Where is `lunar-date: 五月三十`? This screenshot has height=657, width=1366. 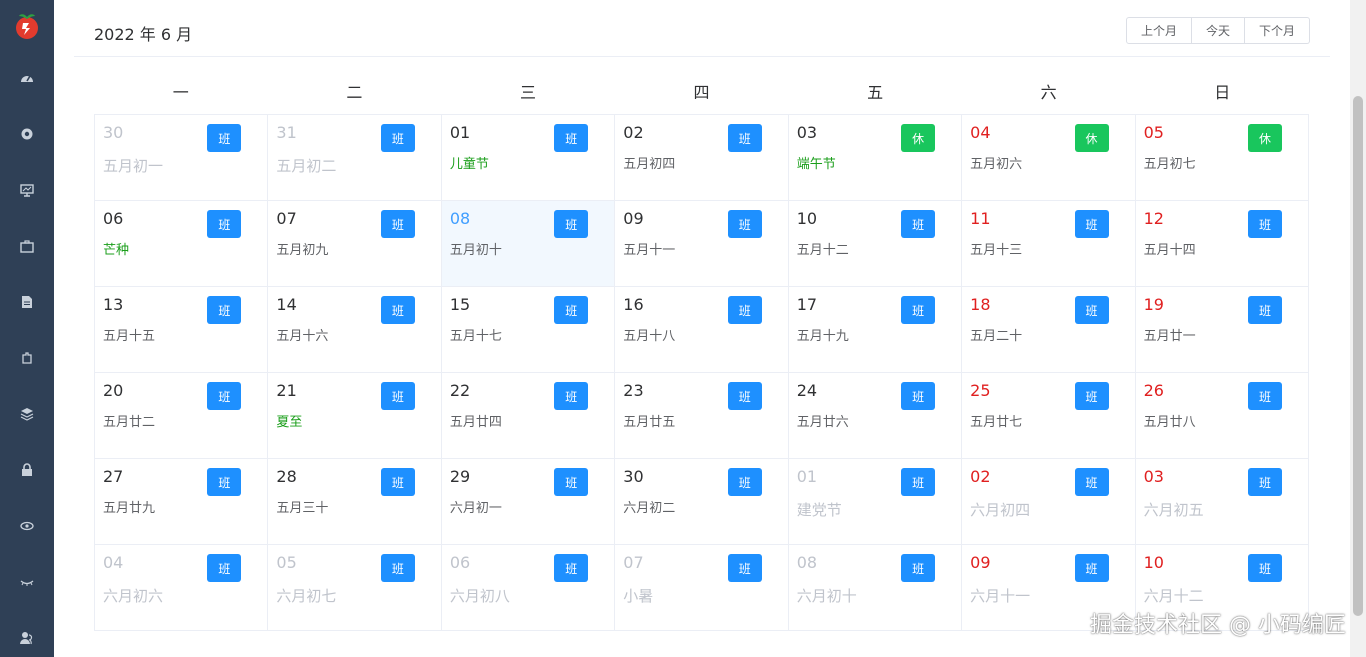 lunar-date: 五月三十 is located at coordinates (302, 508).